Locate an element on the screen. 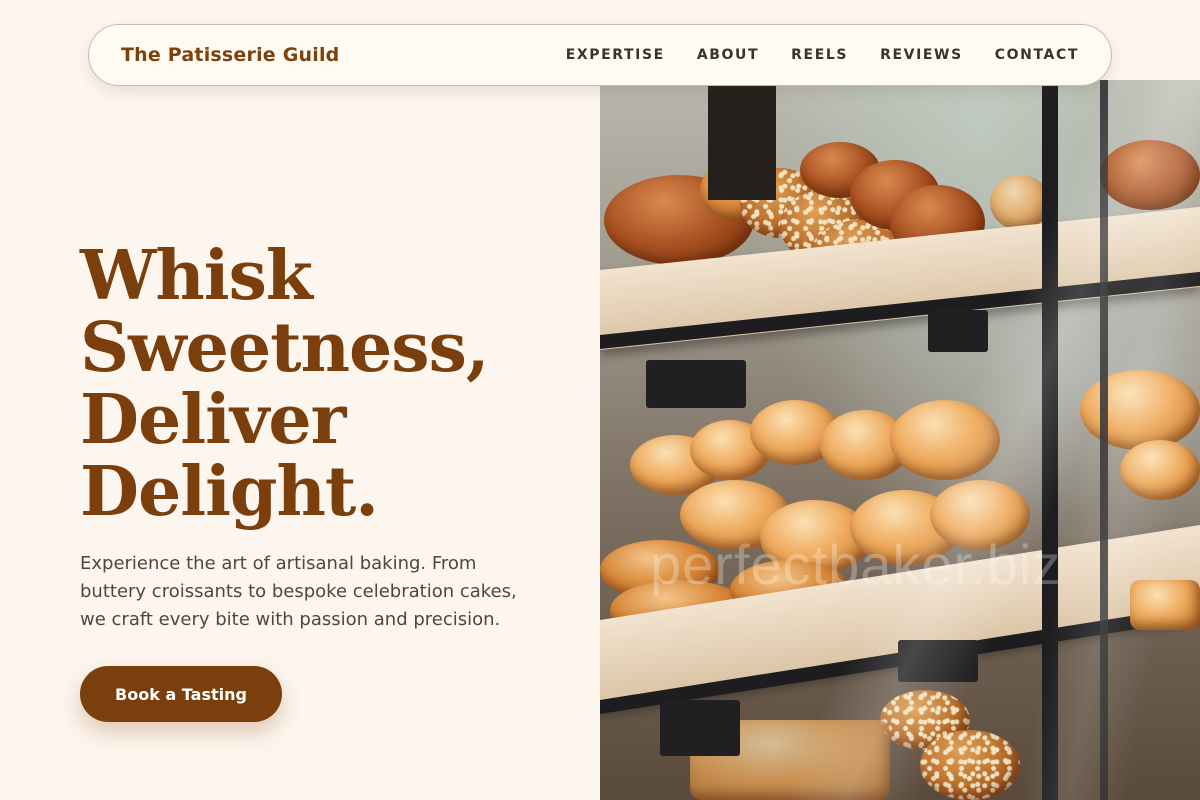 The width and height of the screenshot is (1200, 800). image-watermark: perfectbaker.biz is located at coordinates (856, 564).